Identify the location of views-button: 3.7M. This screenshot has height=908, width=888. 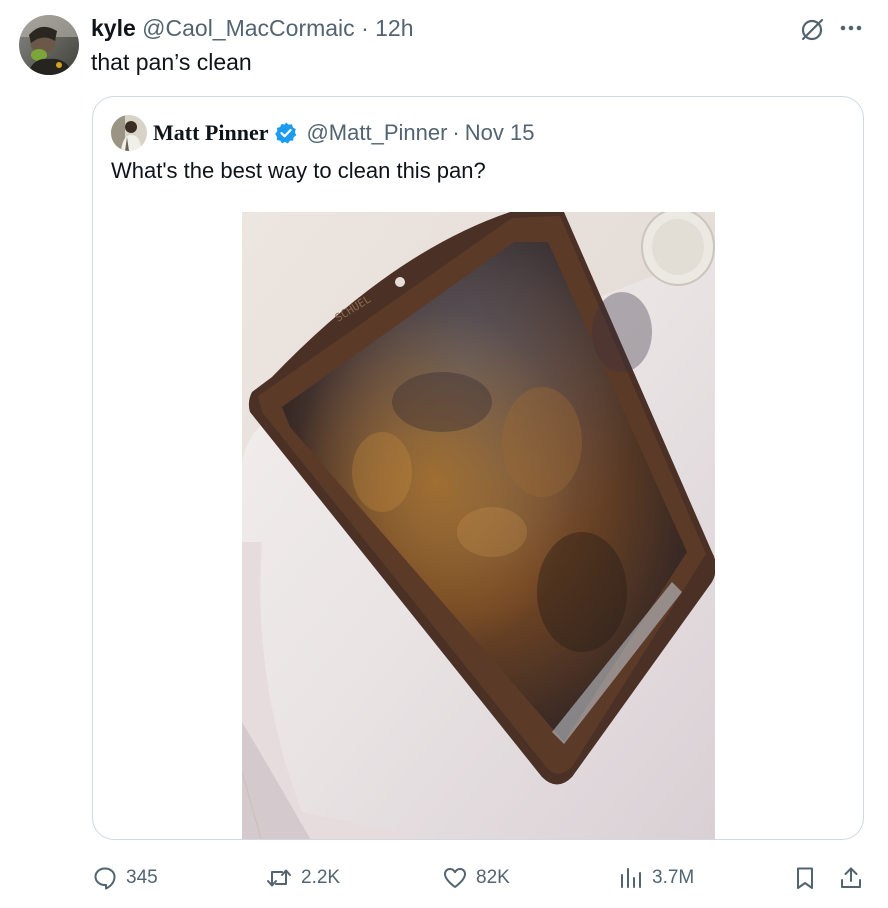
(656, 878).